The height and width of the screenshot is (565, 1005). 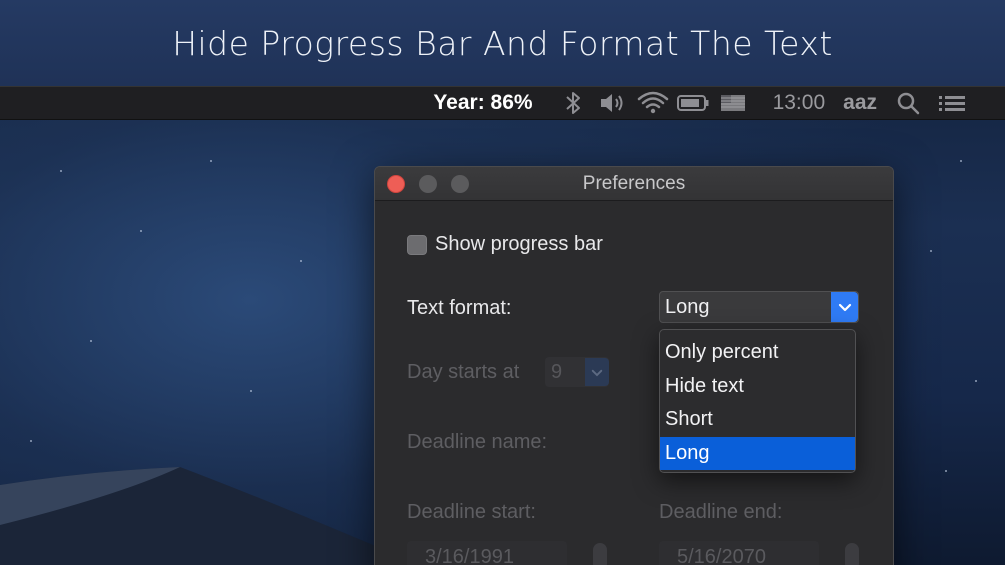 I want to click on menu-item-hide-text: Hide text, so click(x=757, y=387).